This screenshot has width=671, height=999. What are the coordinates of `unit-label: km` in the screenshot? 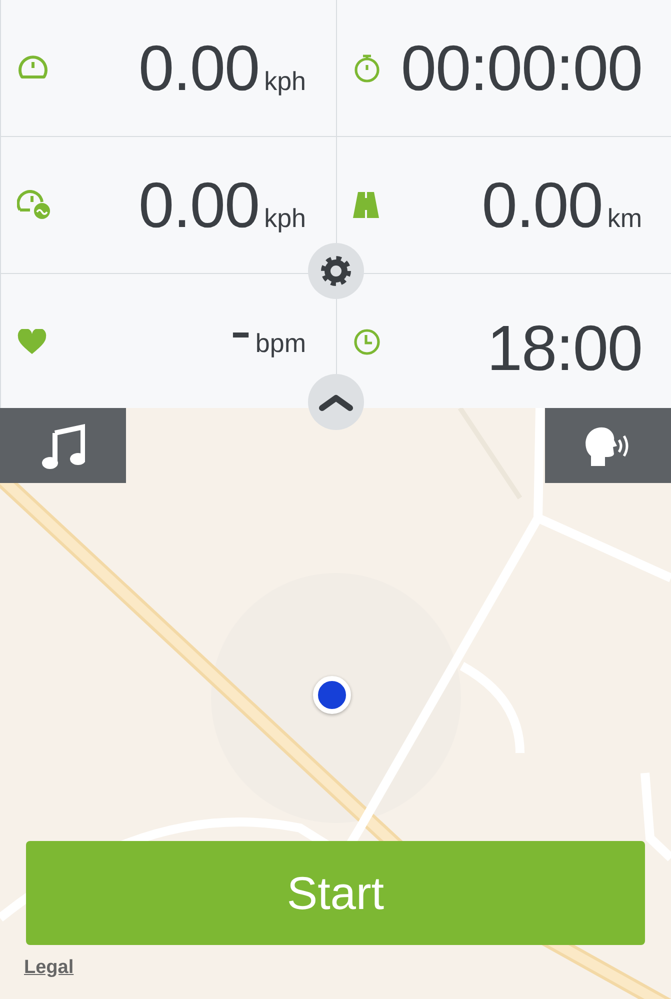 It's located at (624, 218).